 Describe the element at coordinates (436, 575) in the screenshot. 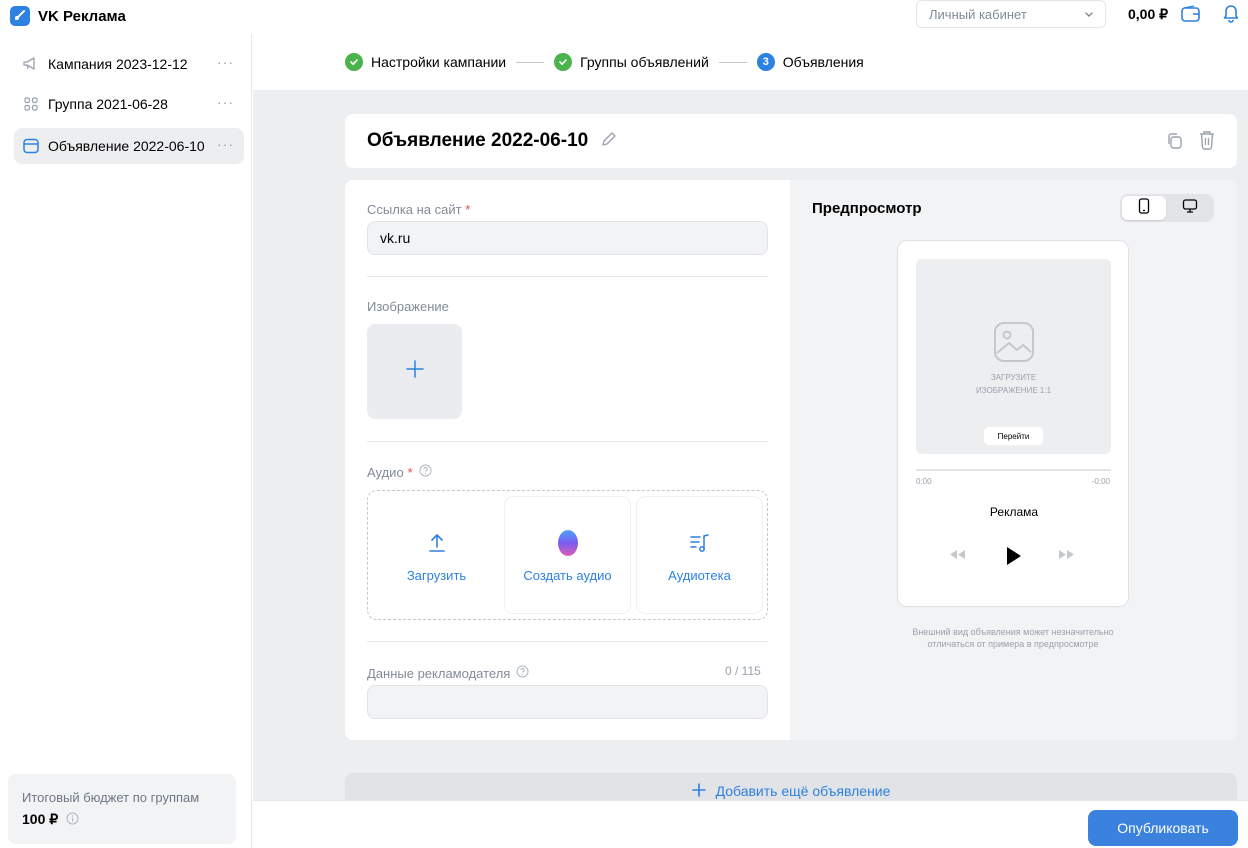

I see `audio-option-label: Загрузить` at that location.